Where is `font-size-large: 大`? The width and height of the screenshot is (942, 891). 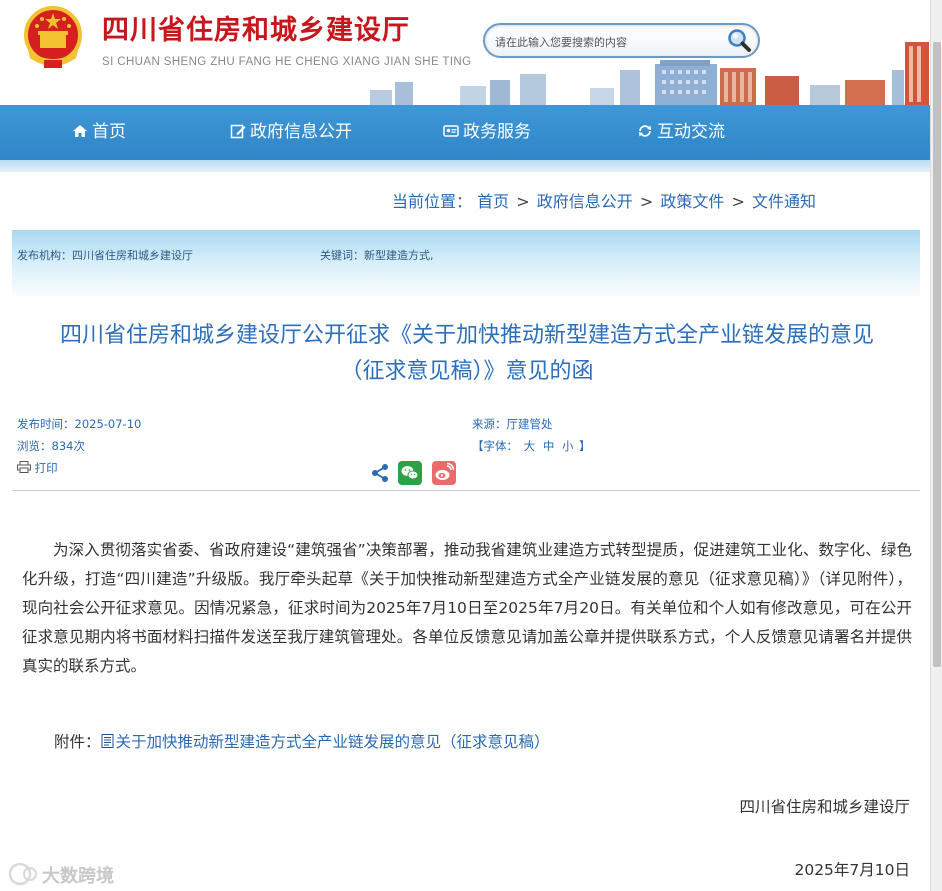
font-size-large: 大 is located at coordinates (530, 446).